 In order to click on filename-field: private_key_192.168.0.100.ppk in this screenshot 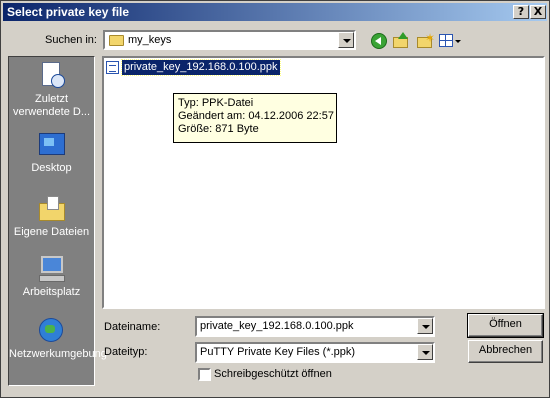, I will do `click(315, 326)`.